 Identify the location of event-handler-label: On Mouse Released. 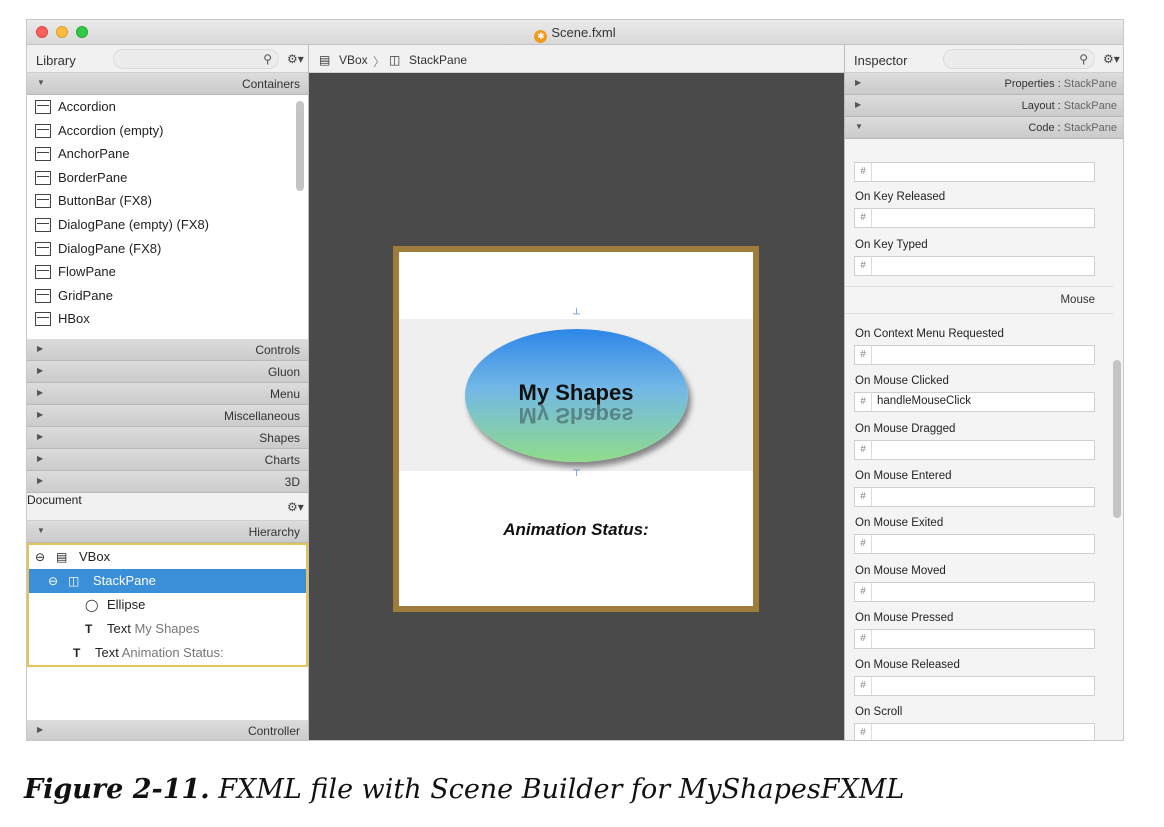
(907, 665).